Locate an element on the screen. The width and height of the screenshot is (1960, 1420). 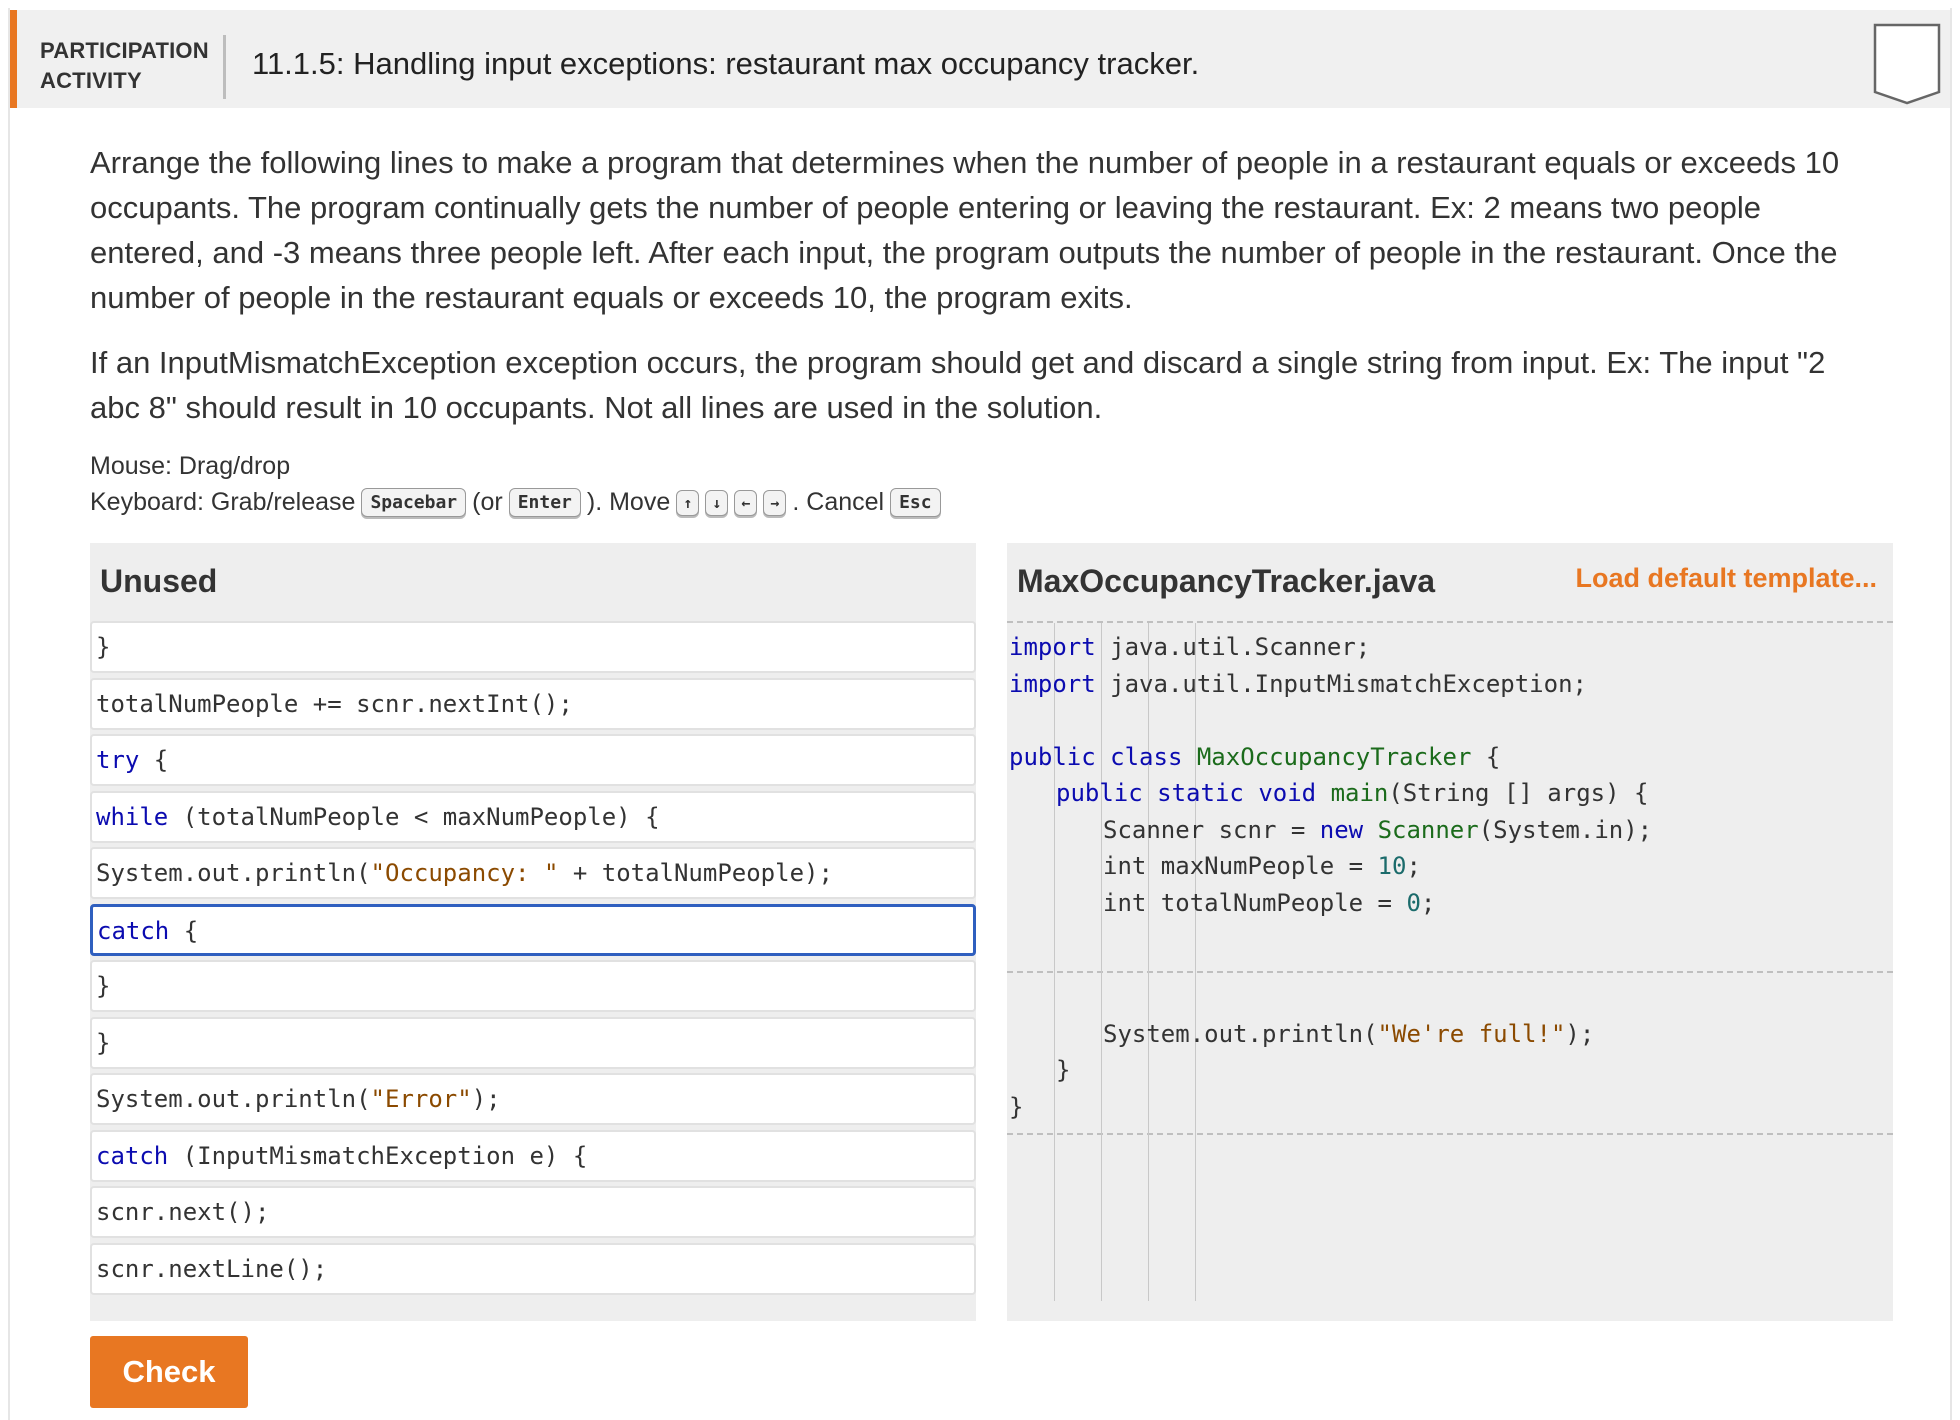
mouse-hint: Mouse: Drag/drop is located at coordinates (190, 466).